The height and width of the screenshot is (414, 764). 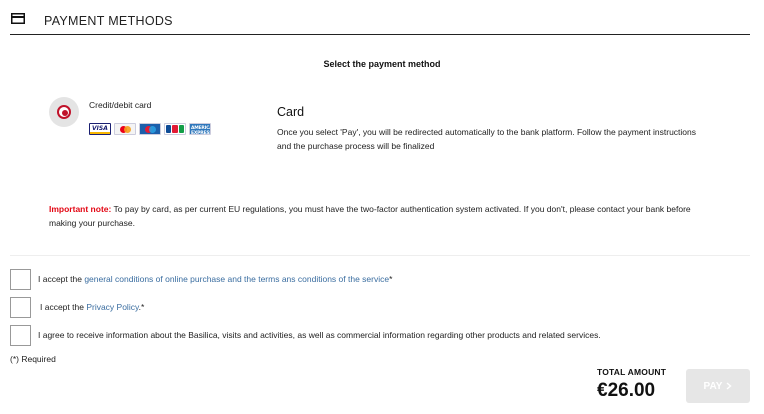 What do you see at coordinates (20, 279) in the screenshot?
I see `terms-checkbox` at bounding box center [20, 279].